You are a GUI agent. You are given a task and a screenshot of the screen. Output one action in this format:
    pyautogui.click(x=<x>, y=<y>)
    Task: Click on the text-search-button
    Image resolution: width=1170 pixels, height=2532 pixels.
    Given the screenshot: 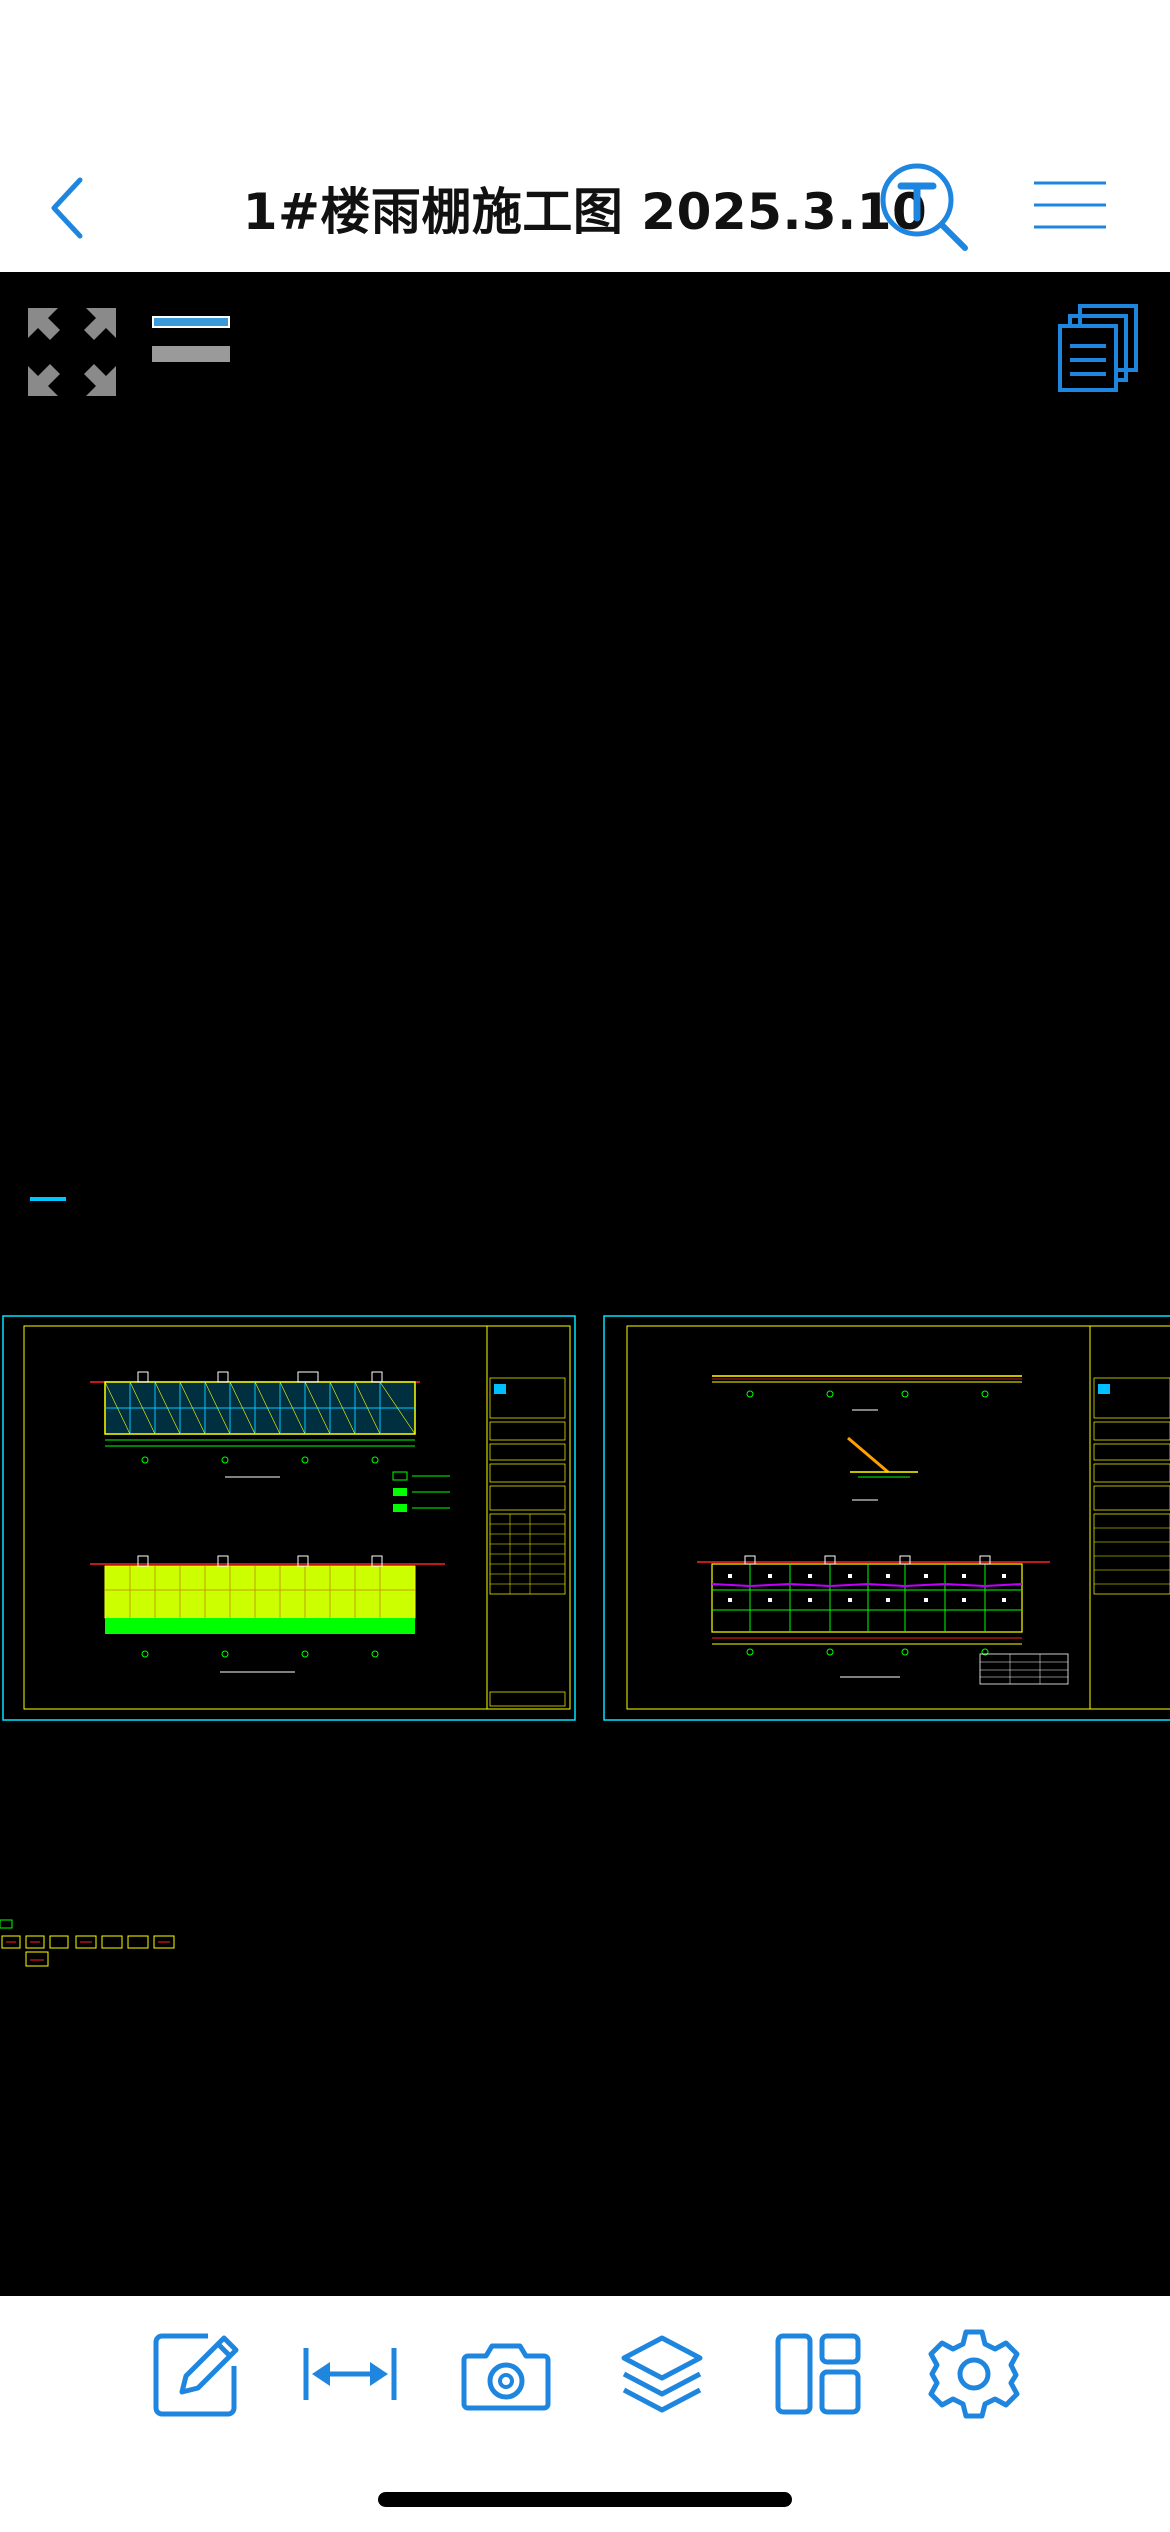 What is the action you would take?
    pyautogui.click(x=925, y=210)
    